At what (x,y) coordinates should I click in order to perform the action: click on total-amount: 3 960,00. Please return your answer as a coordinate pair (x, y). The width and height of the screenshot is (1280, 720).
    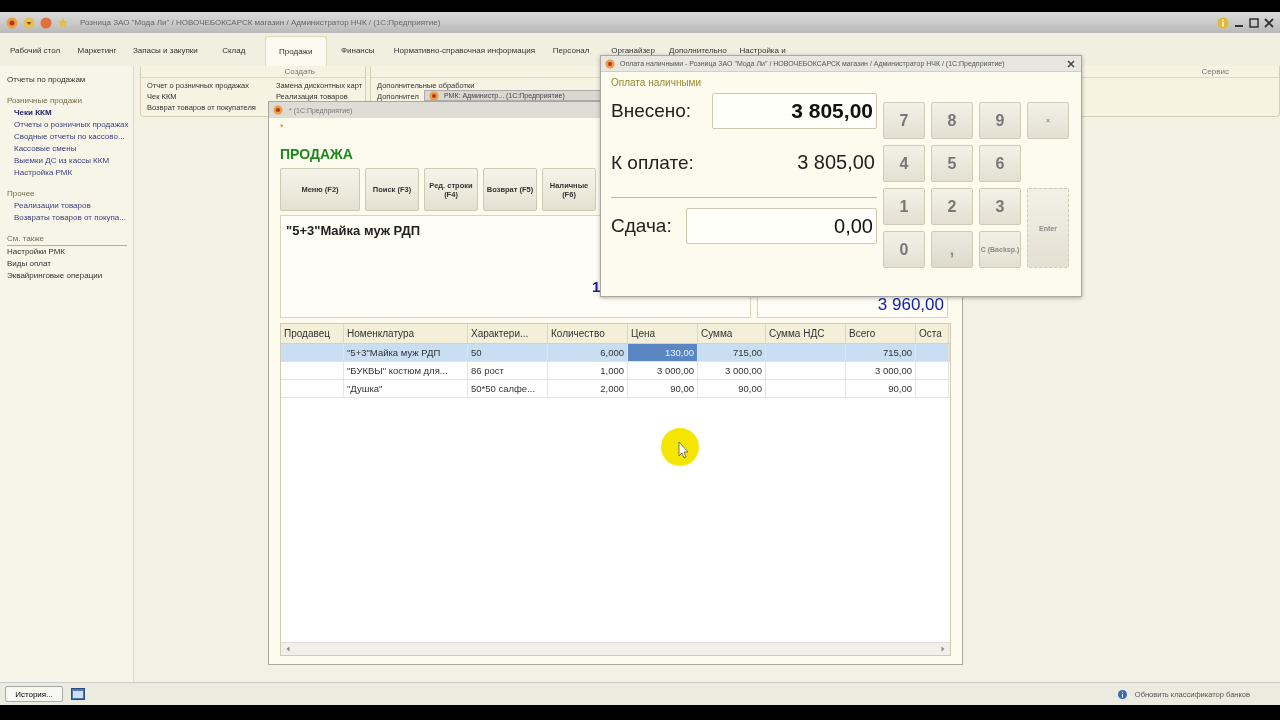
    Looking at the image, I should click on (910, 305).